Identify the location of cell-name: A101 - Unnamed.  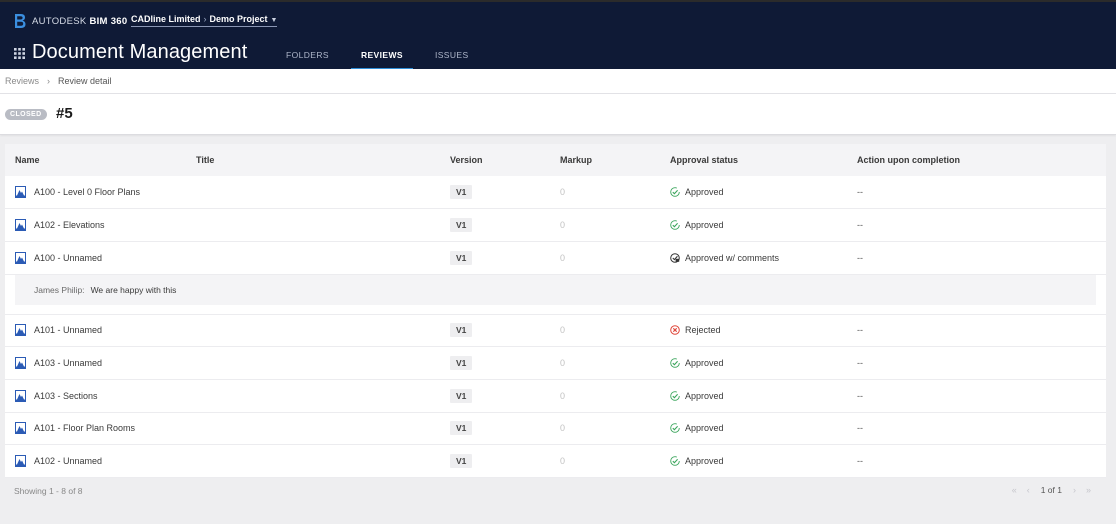
(58, 330).